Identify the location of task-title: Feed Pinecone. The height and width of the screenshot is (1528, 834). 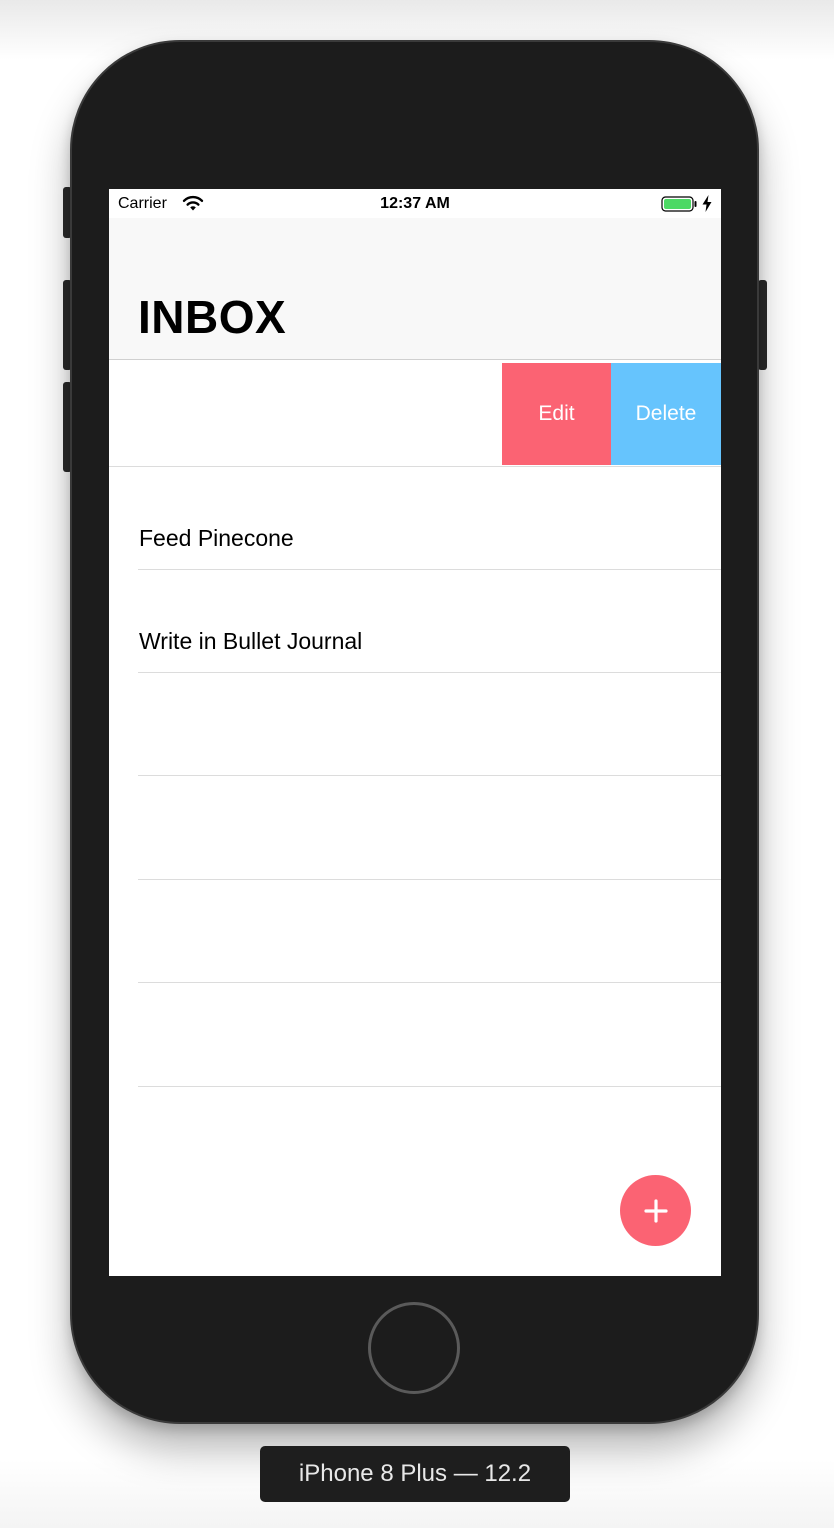
(216, 538).